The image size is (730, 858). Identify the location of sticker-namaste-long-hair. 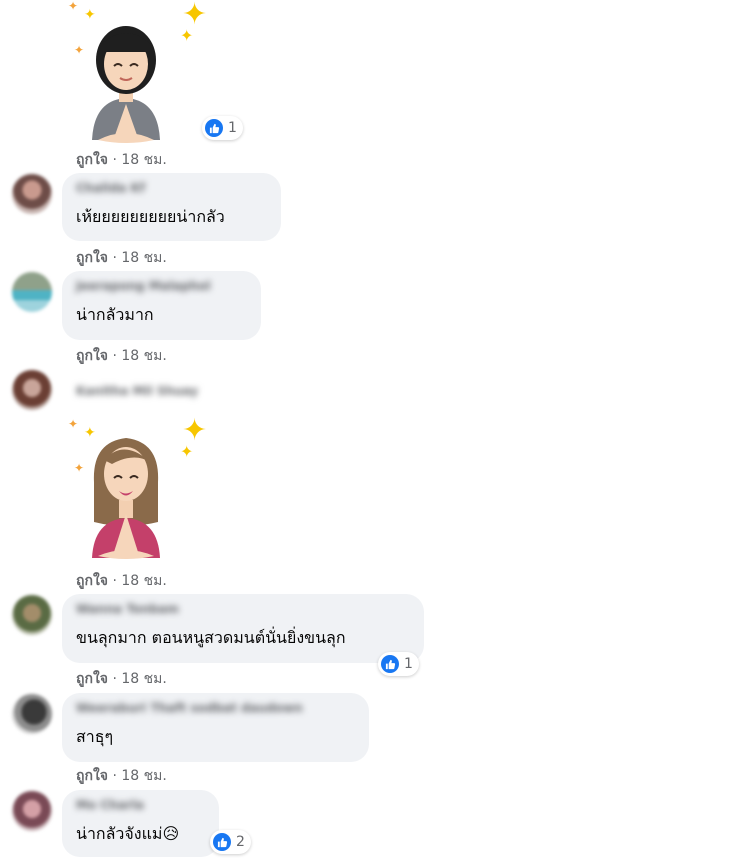
(126, 487).